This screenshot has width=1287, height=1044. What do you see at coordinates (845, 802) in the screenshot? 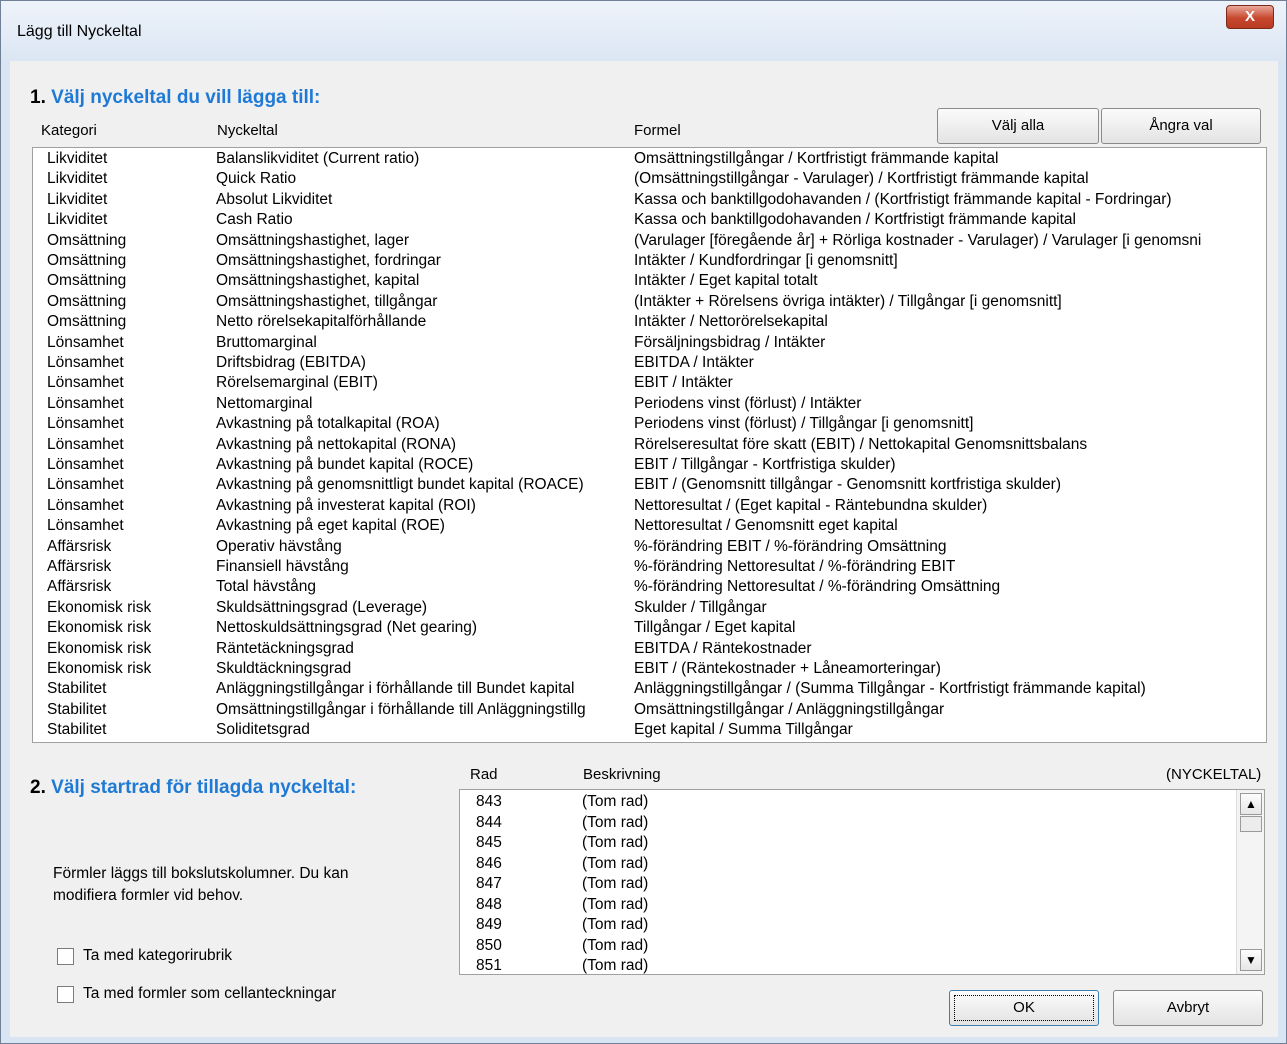
I see `start-row-item: 843 (Tom rad)` at bounding box center [845, 802].